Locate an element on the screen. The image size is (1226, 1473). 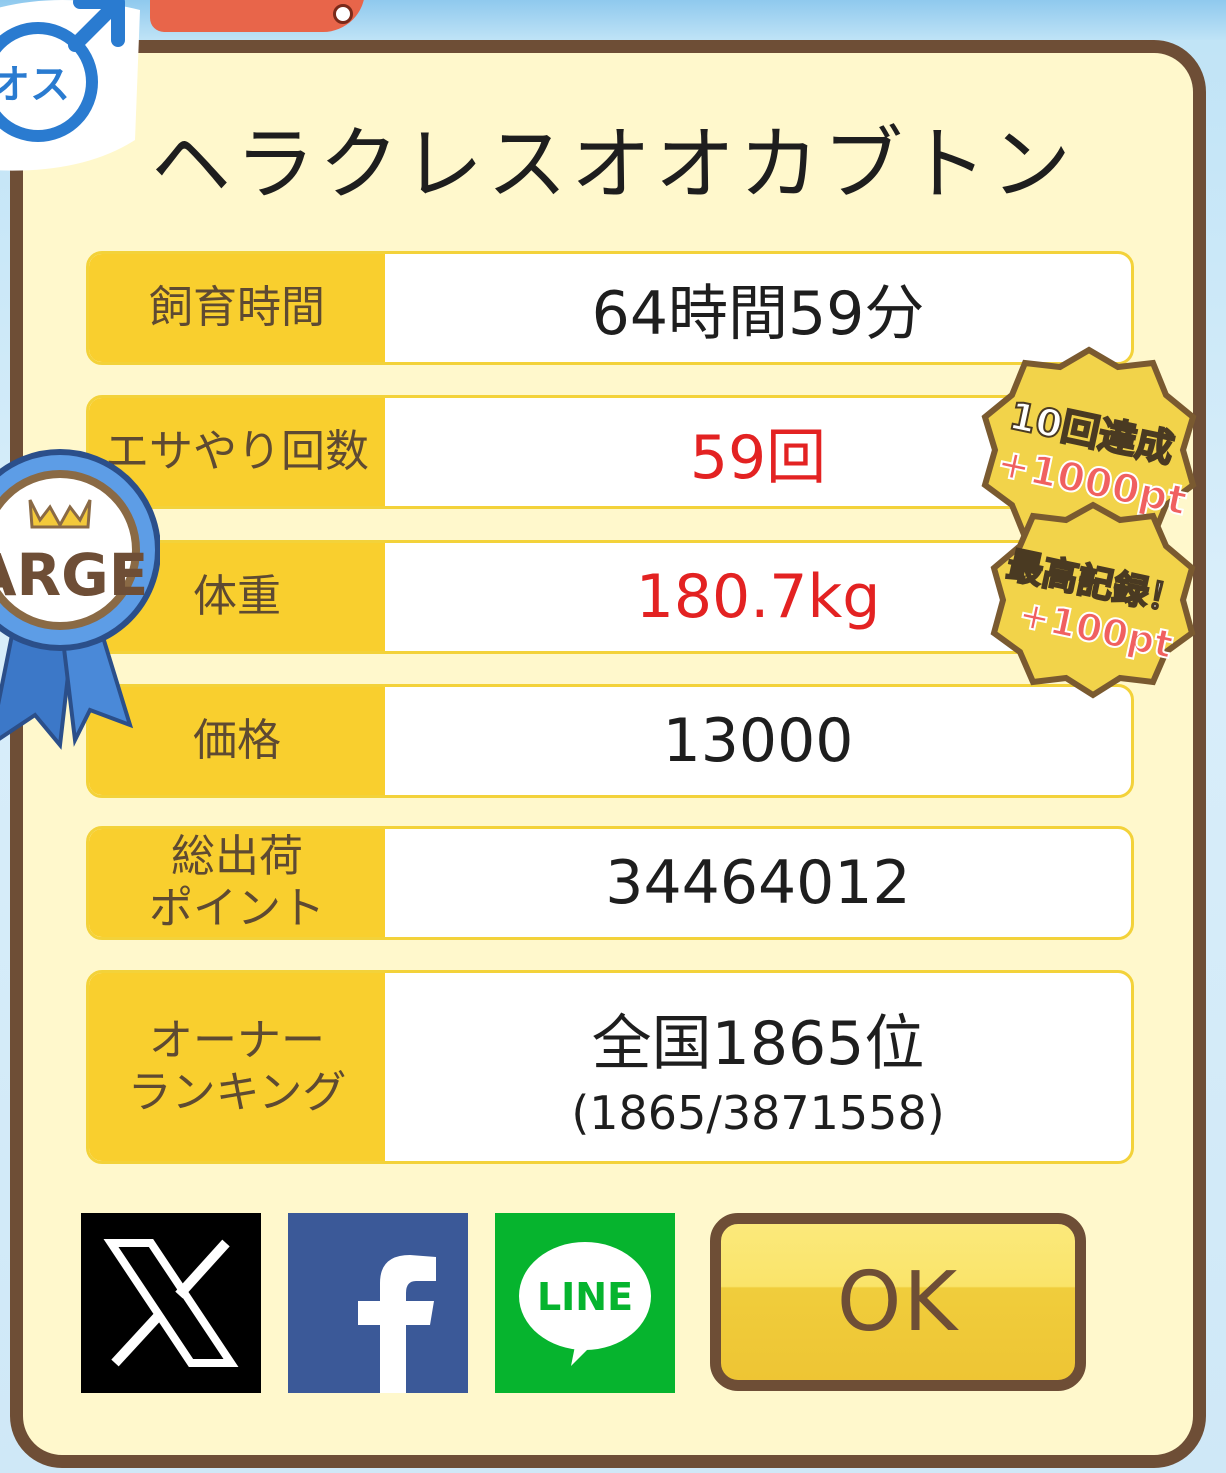
background-fish is located at coordinates (257, 16).